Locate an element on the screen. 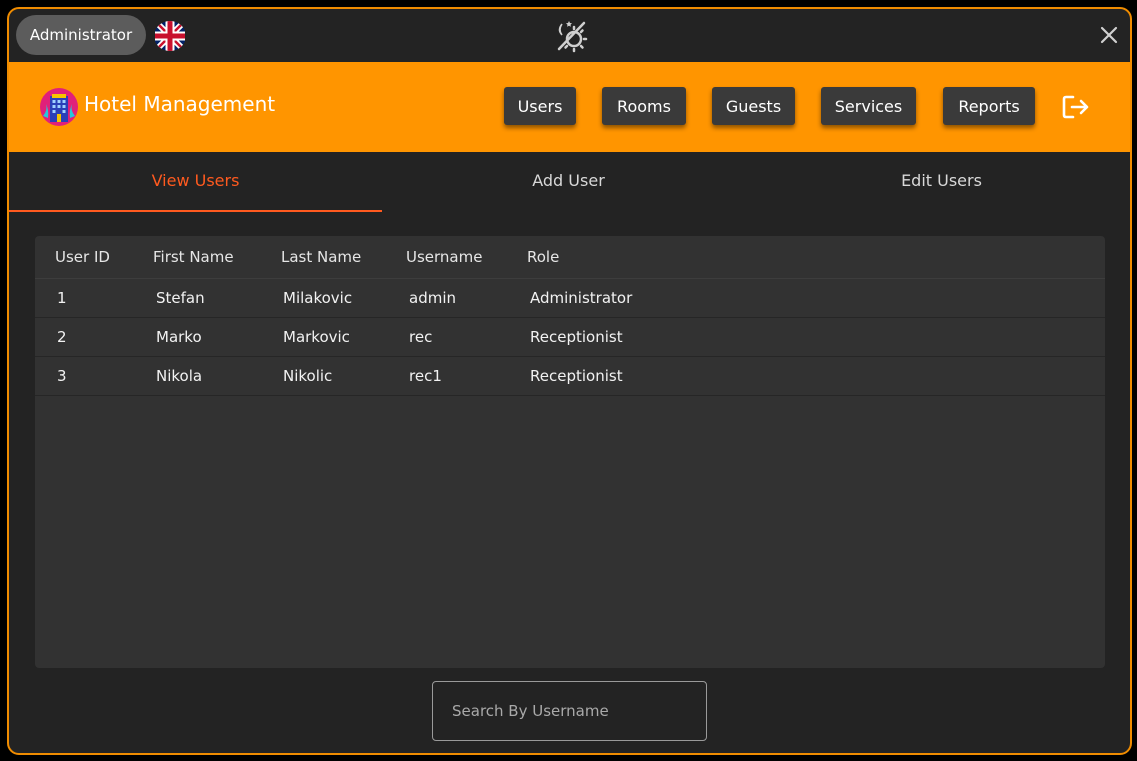 Image resolution: width=1137 pixels, height=761 pixels. logout-icon is located at coordinates (1076, 107).